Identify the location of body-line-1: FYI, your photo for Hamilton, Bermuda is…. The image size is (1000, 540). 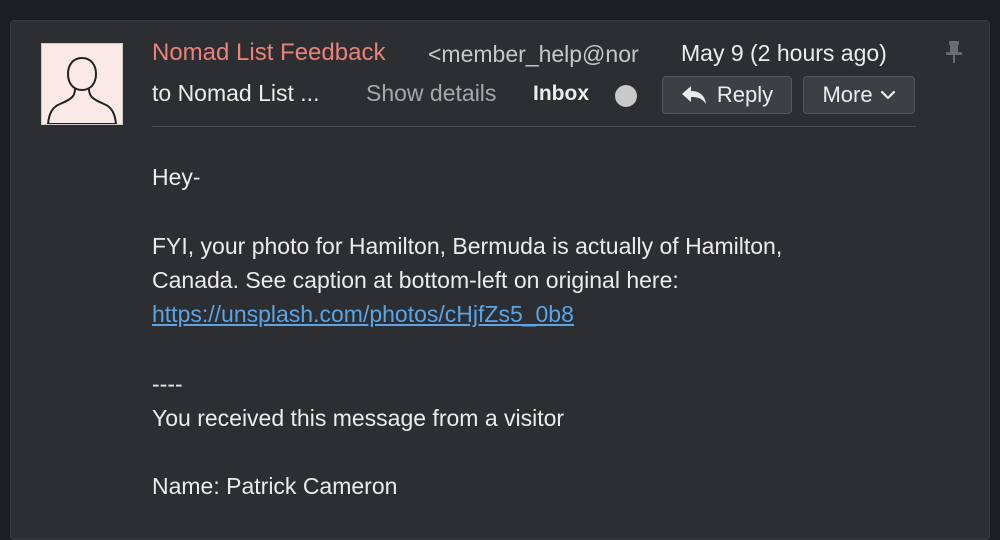
(467, 246).